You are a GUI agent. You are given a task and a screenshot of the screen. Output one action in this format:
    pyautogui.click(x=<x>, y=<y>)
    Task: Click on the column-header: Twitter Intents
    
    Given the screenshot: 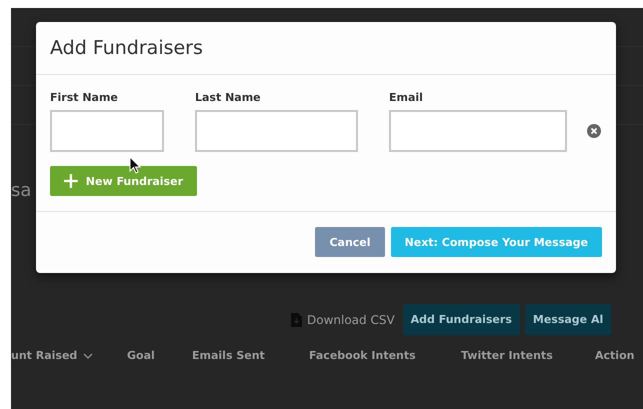 What is the action you would take?
    pyautogui.click(x=507, y=355)
    